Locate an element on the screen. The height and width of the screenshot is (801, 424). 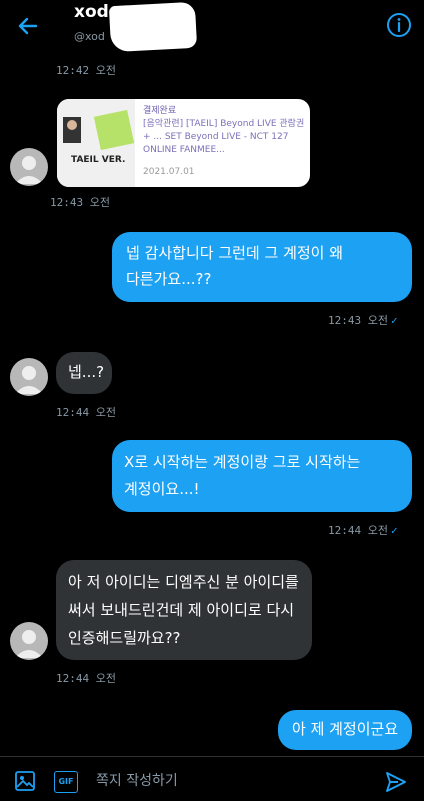
card-thumbnail: TAEIL VER. is located at coordinates (96, 143).